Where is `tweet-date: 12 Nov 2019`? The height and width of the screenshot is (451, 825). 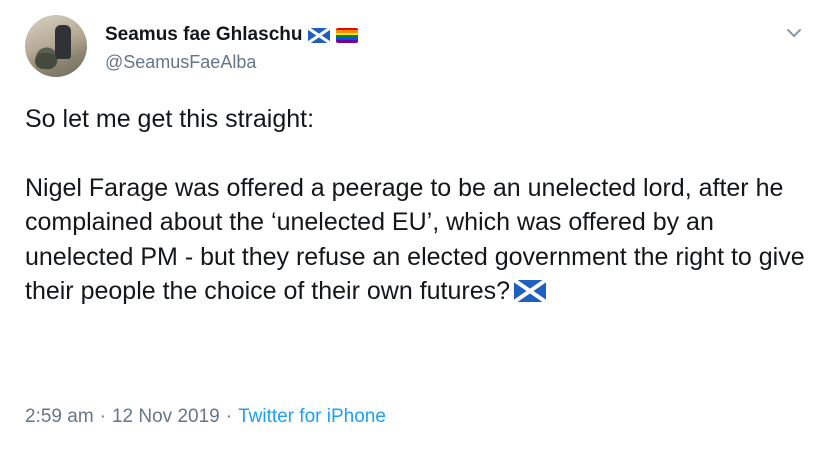 tweet-date: 12 Nov 2019 is located at coordinates (166, 417).